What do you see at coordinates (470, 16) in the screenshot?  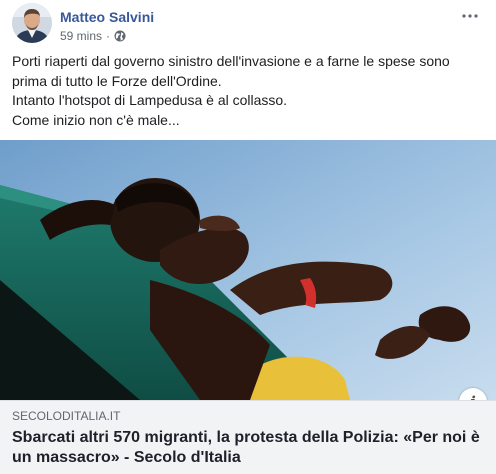 I see `more-options-icon` at bounding box center [470, 16].